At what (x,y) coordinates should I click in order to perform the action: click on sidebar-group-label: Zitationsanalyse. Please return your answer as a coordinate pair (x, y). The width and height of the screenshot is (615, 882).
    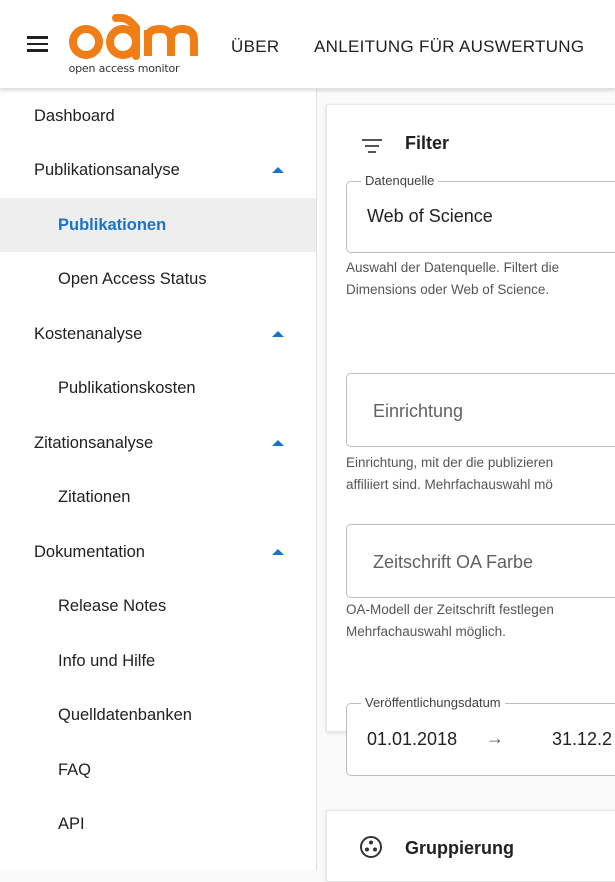
    Looking at the image, I should click on (94, 443).